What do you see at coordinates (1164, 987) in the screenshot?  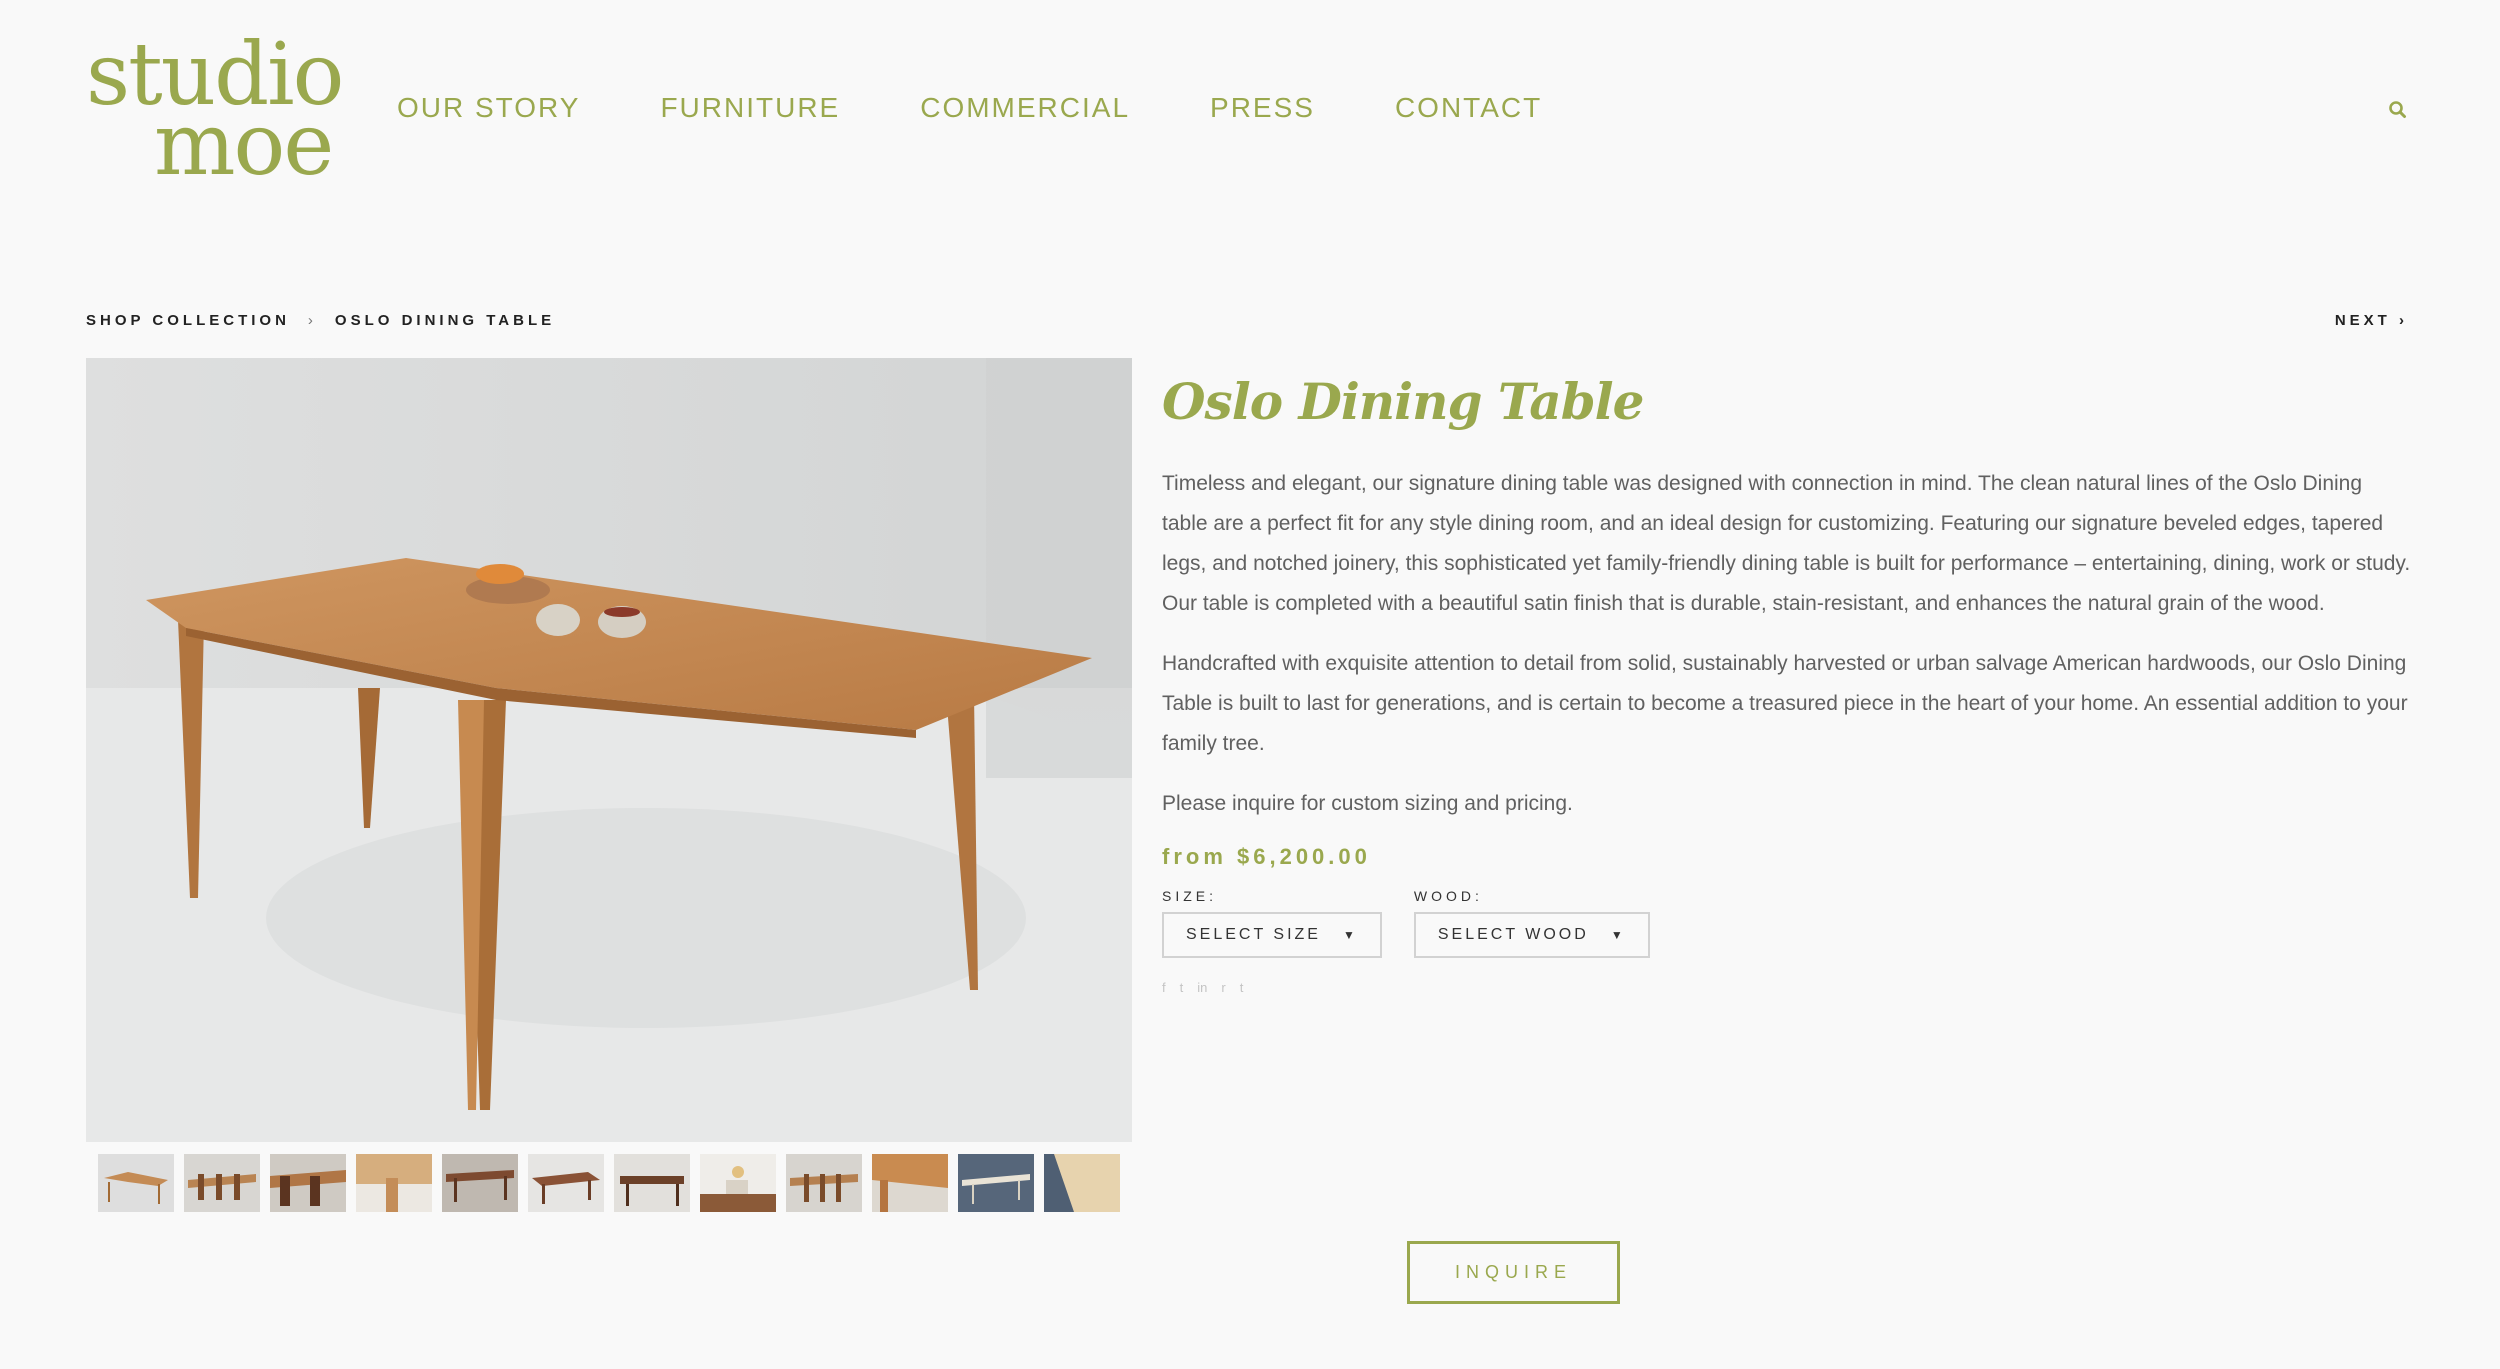 I see `facebook-icon: f` at bounding box center [1164, 987].